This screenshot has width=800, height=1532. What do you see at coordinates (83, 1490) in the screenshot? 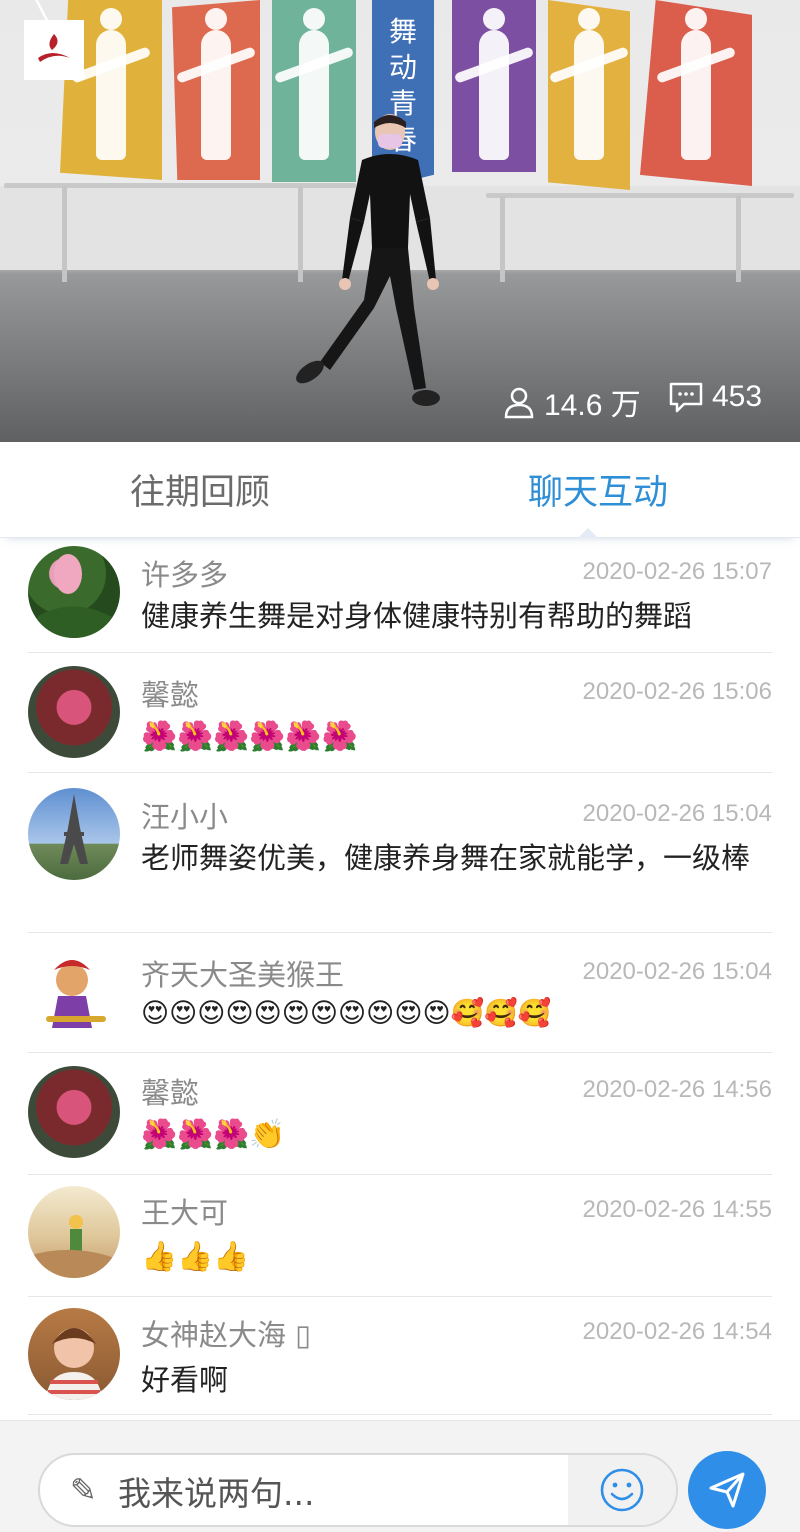
I see `pencil-icon: ✎` at bounding box center [83, 1490].